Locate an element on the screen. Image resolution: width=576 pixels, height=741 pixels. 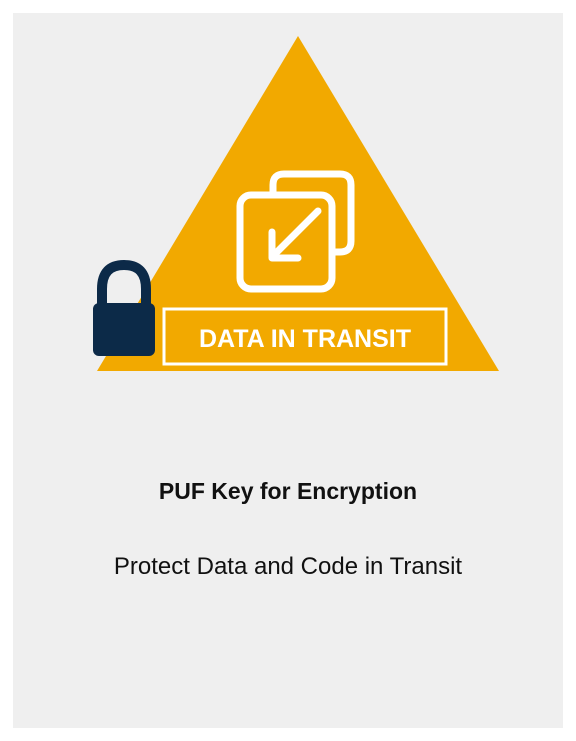
card-subtitle: Protect Data and Code in Transit is located at coordinates (288, 566).